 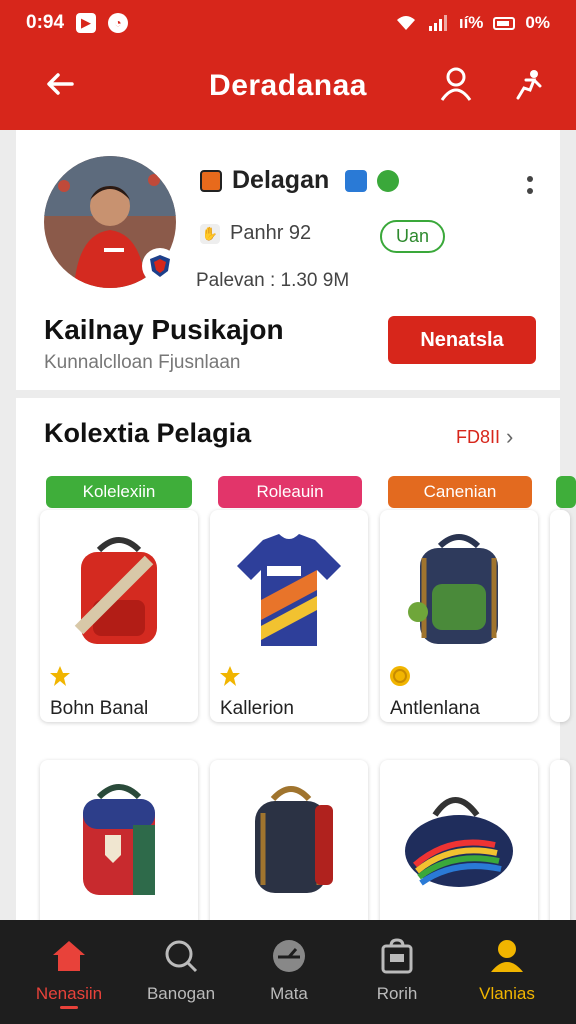 I want to click on battery-text: 0%, so click(x=537, y=22).